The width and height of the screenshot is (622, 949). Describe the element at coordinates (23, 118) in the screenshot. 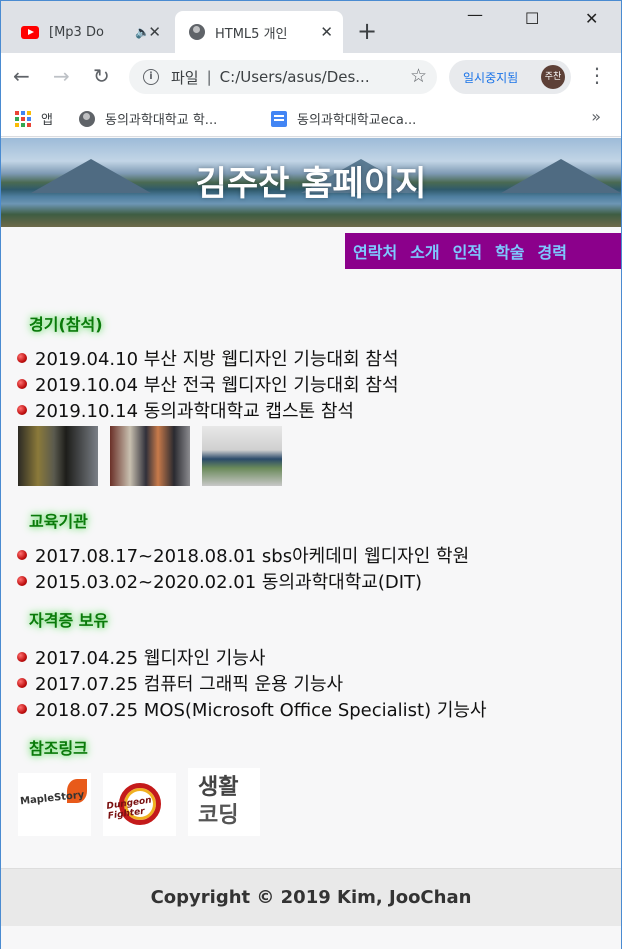

I see `apps-icon` at that location.